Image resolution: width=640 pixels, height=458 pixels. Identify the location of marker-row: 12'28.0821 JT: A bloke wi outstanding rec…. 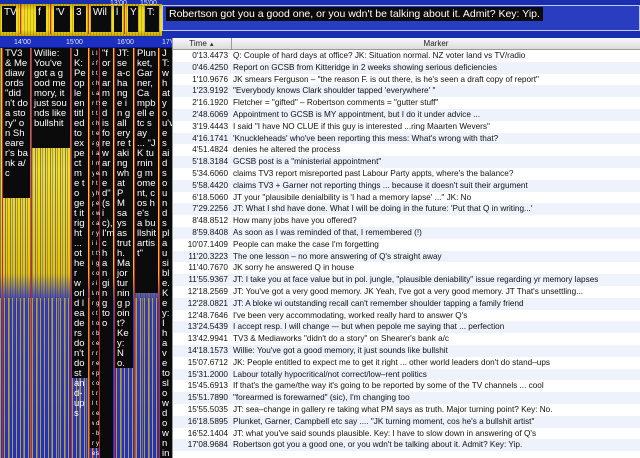
(406, 303).